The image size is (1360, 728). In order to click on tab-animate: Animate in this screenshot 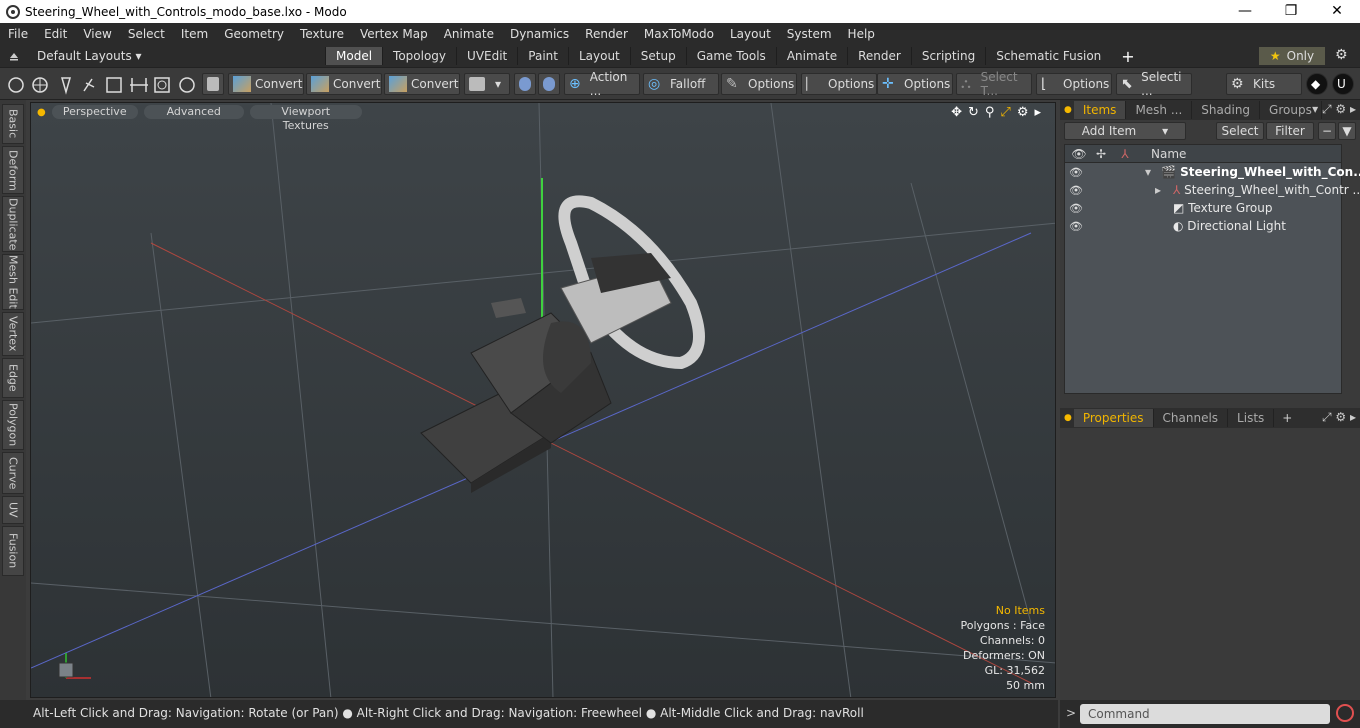, I will do `click(811, 56)`.